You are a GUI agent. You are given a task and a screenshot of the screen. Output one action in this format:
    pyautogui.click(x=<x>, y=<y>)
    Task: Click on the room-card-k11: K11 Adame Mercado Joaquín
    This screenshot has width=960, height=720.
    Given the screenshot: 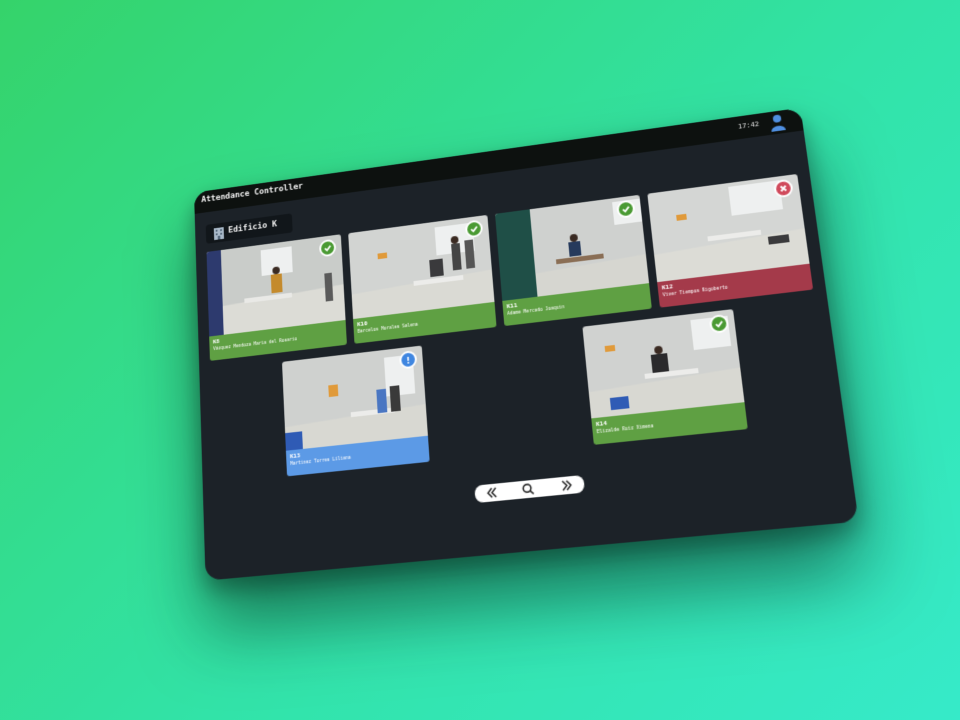 What is the action you would take?
    pyautogui.click(x=573, y=260)
    